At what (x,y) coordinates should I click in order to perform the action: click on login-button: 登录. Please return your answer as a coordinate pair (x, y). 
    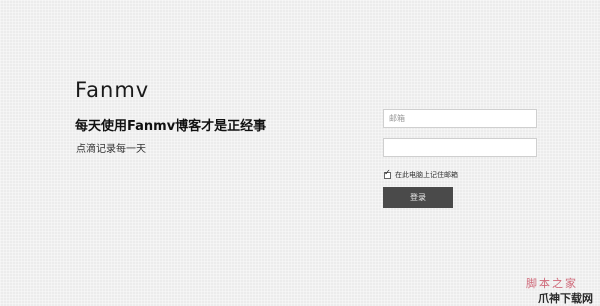
    Looking at the image, I should click on (418, 197).